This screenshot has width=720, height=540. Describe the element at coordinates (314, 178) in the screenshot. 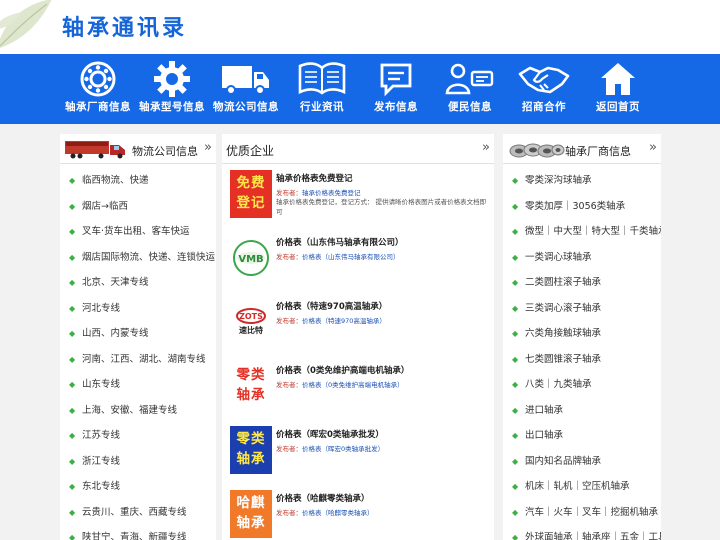

I see `entry-title: 轴承价格表免费登记` at that location.